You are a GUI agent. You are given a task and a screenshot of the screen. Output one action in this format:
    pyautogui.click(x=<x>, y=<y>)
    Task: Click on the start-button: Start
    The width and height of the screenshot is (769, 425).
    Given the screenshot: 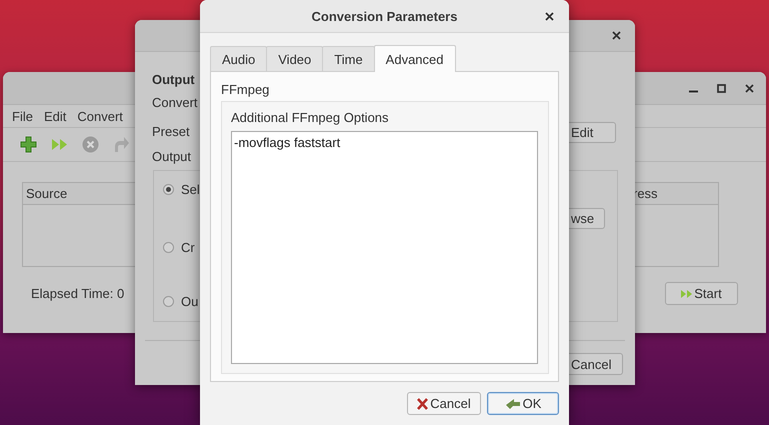 What is the action you would take?
    pyautogui.click(x=701, y=293)
    